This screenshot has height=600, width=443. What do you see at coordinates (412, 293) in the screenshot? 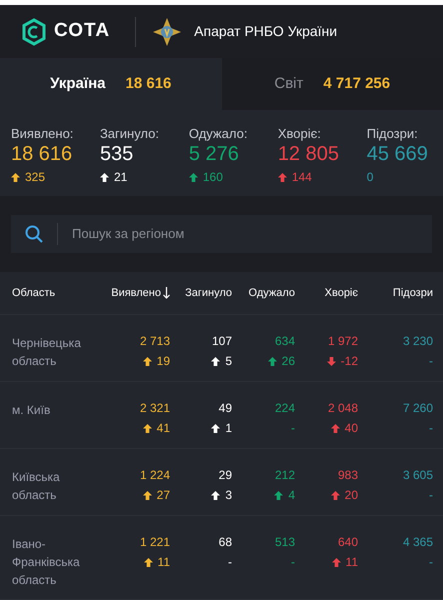
I see `column-header: Підозри` at bounding box center [412, 293].